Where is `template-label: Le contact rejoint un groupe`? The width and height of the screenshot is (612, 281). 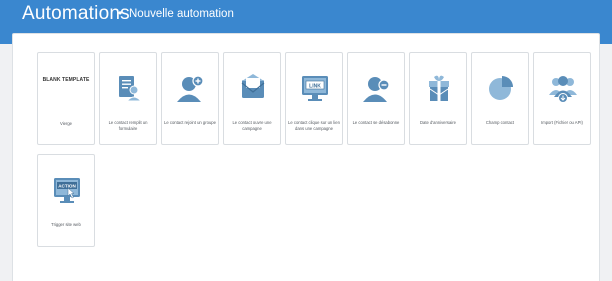
template-label: Le contact rejoint un groupe is located at coordinates (190, 122).